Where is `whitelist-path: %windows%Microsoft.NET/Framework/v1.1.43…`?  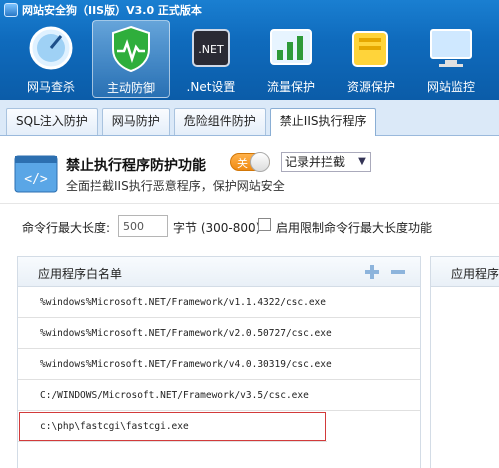 whitelist-path: %windows%Microsoft.NET/Framework/v1.1.43… is located at coordinates (183, 302).